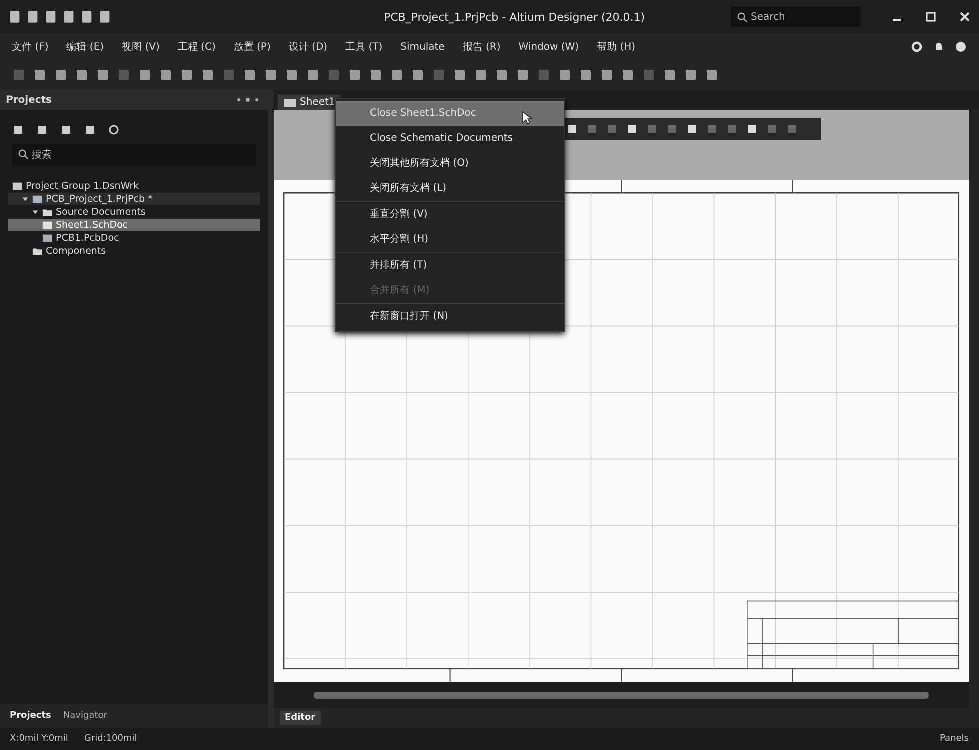 The height and width of the screenshot is (750, 979). Describe the element at coordinates (450, 163) in the screenshot. I see `menu-item: 关闭其他所有文档 (O)` at that location.